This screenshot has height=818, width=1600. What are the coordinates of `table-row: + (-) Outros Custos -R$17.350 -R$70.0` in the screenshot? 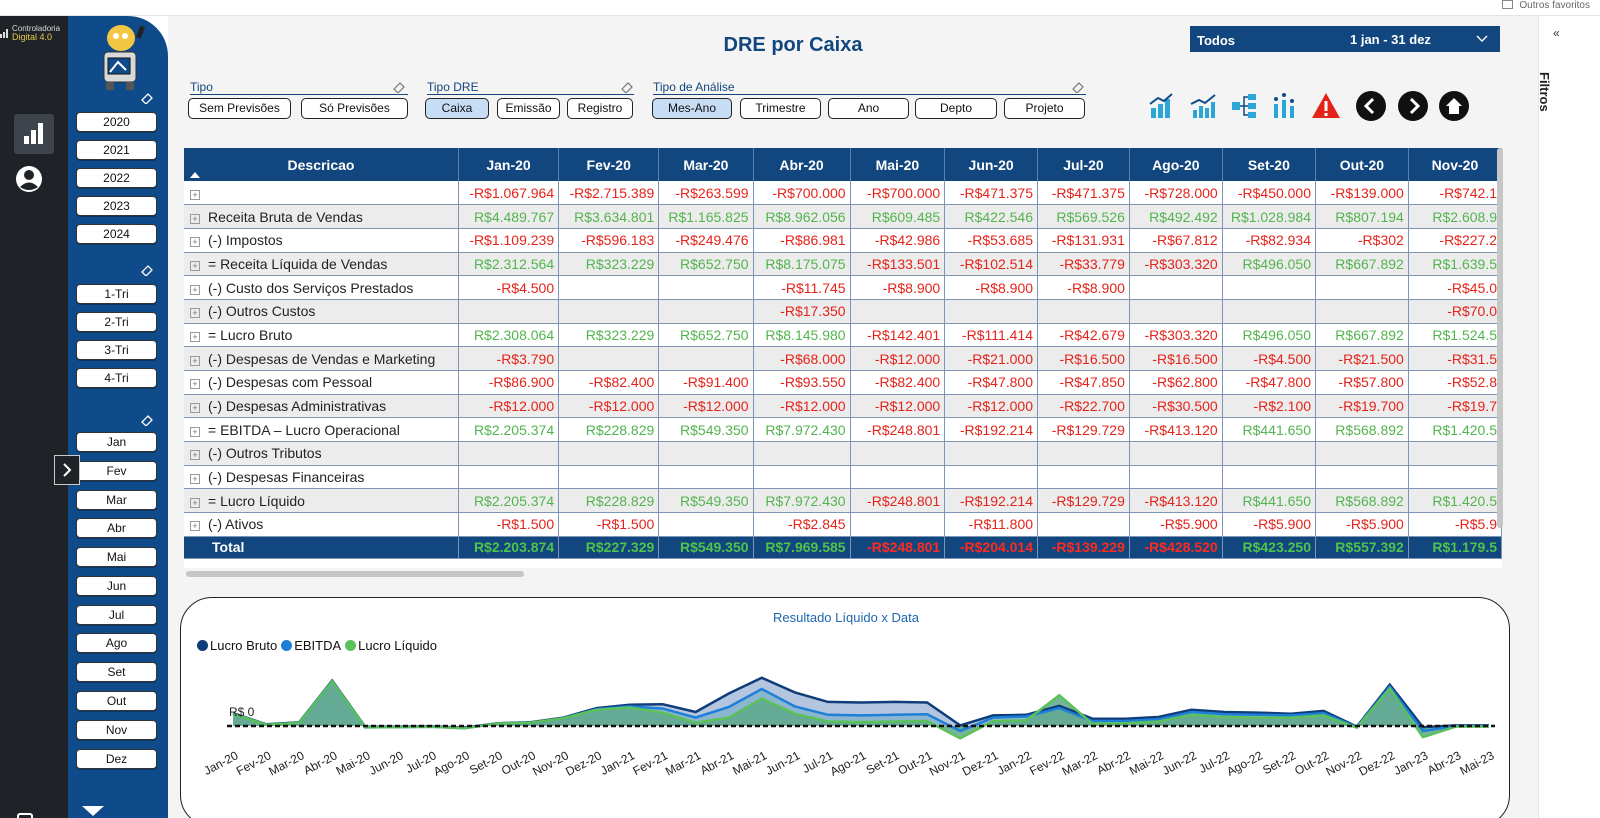 It's located at (843, 311).